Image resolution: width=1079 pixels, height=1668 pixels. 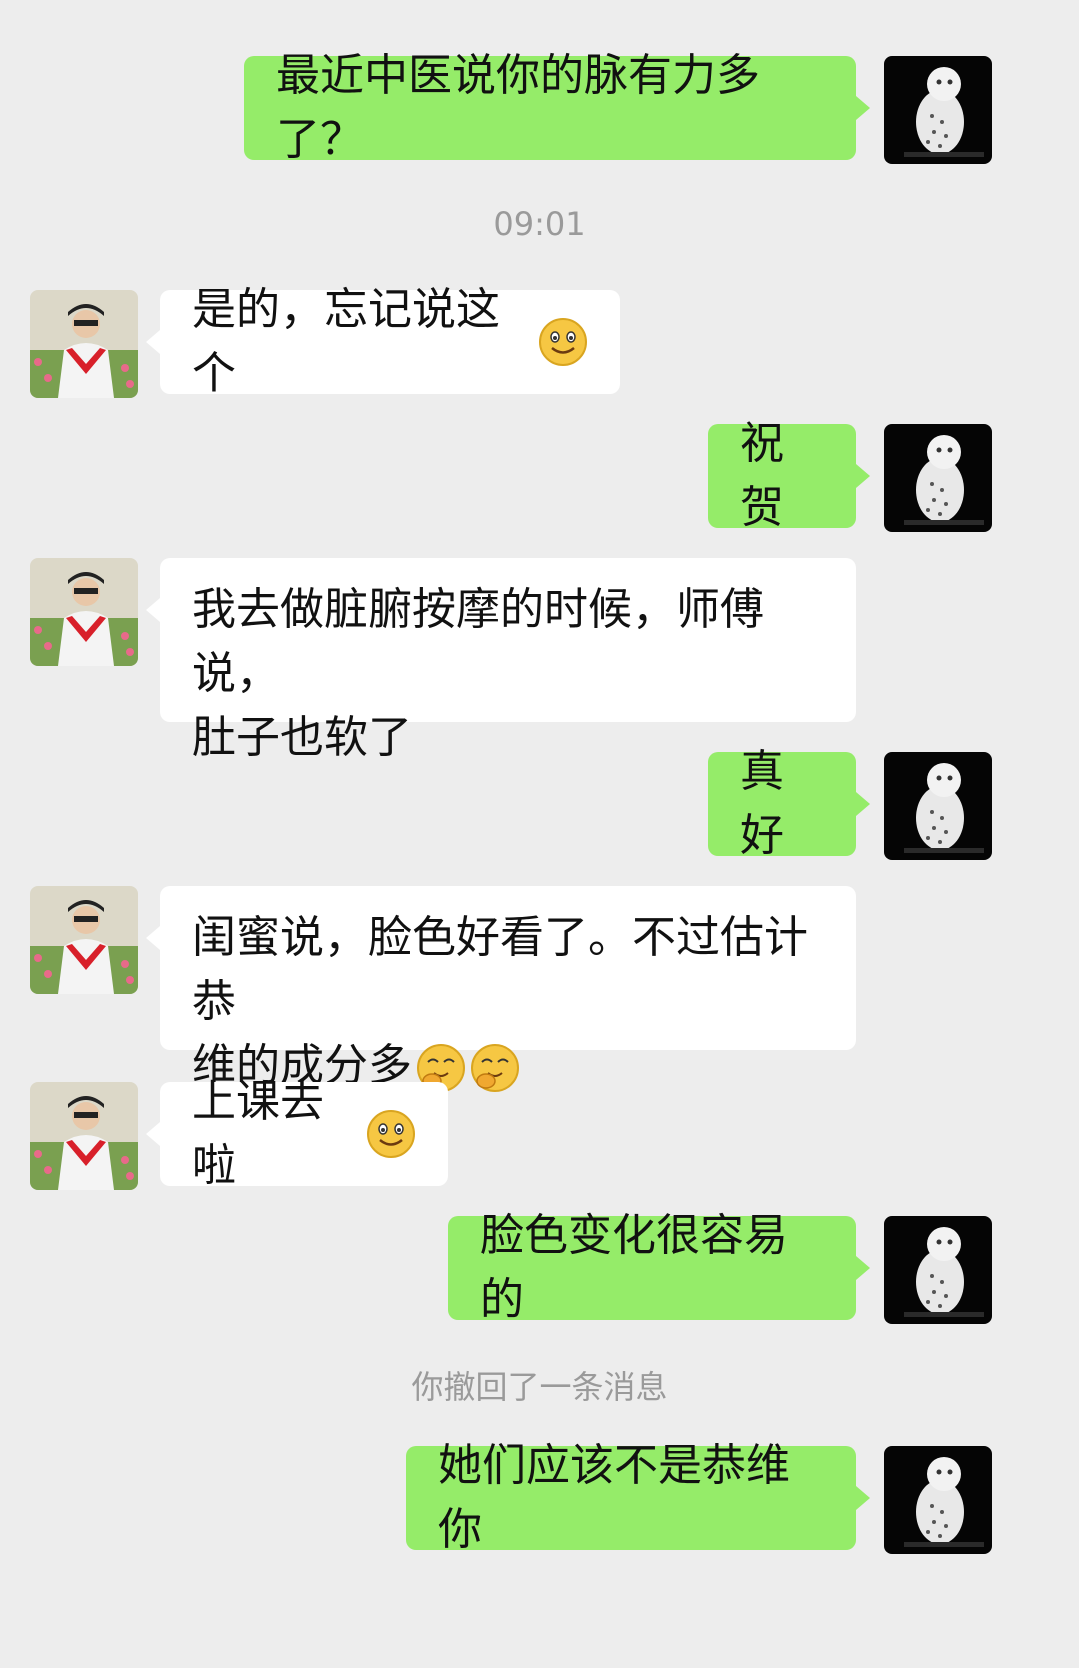 What do you see at coordinates (539, 224) in the screenshot?
I see `timestamp: 09:01` at bounding box center [539, 224].